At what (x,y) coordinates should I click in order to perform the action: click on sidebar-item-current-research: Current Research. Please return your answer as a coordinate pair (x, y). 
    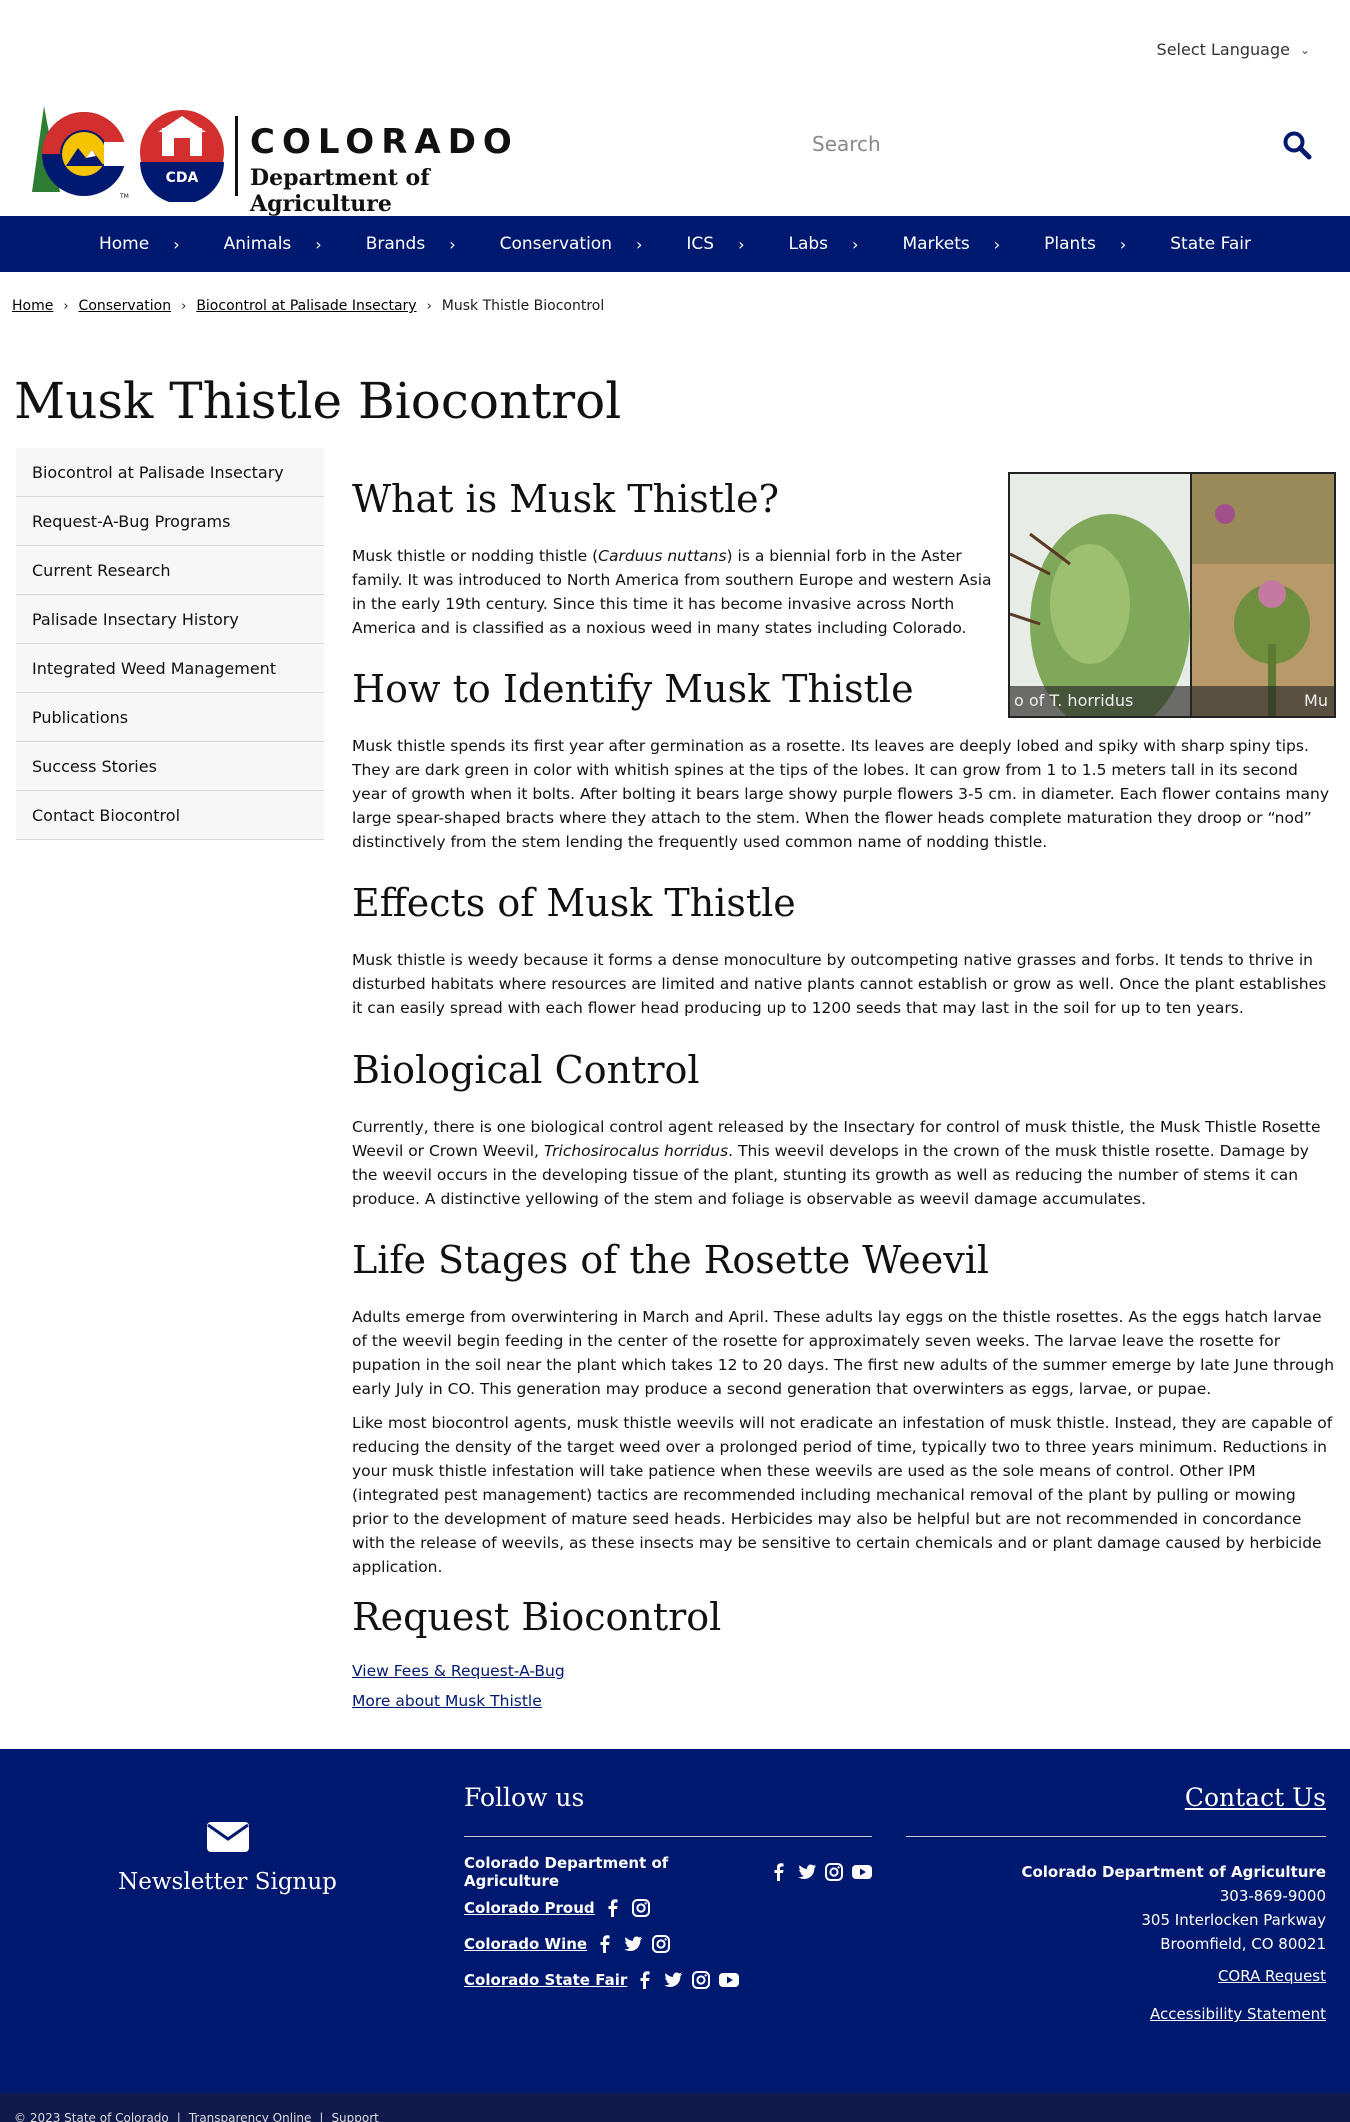
    Looking at the image, I should click on (170, 570).